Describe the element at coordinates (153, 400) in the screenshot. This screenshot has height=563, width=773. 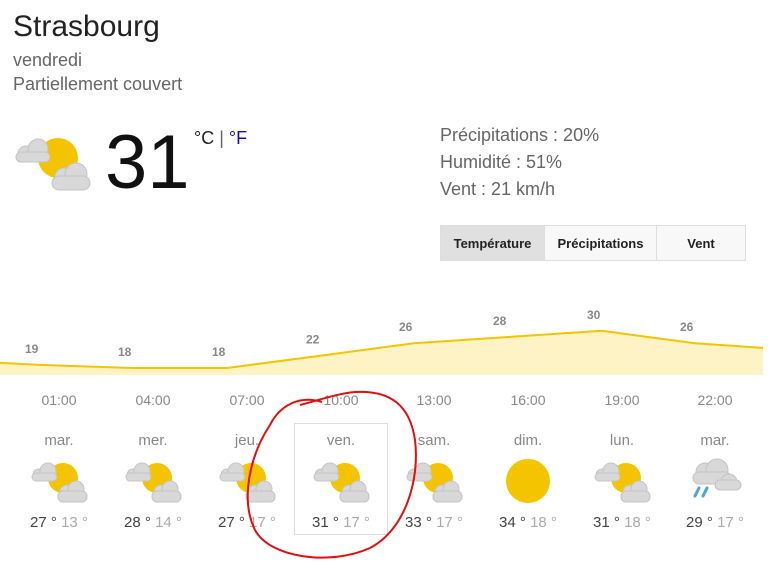
I see `hour-label: 04:00` at that location.